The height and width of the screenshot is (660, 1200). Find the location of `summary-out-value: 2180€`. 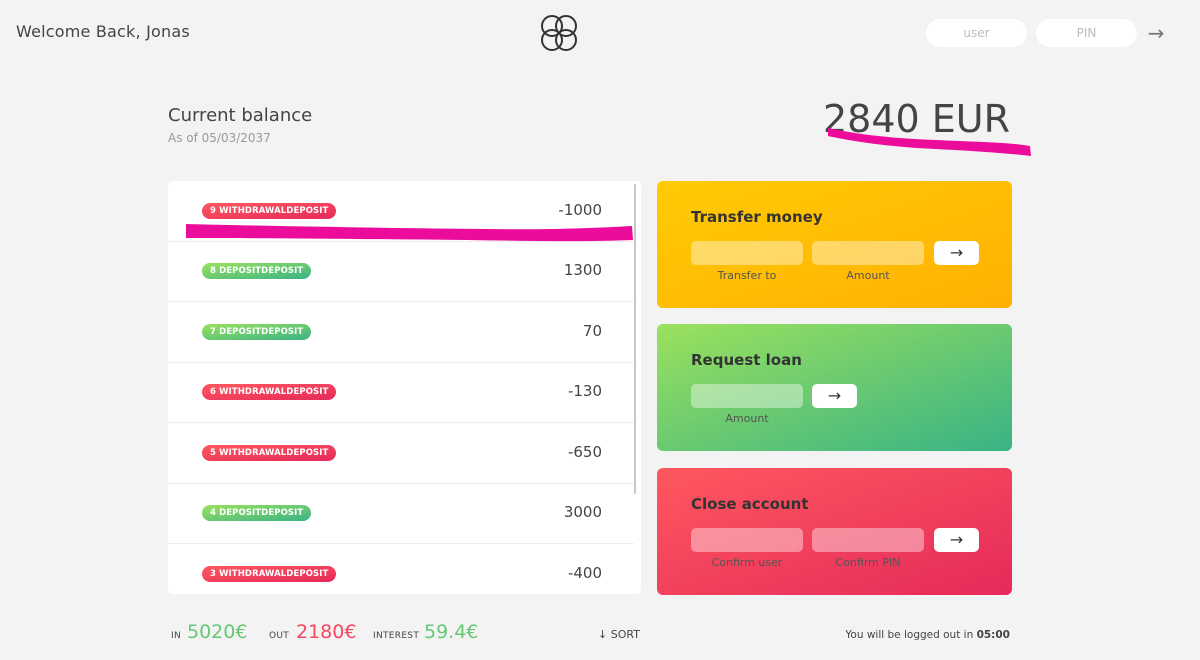

summary-out-value: 2180€ is located at coordinates (326, 632).